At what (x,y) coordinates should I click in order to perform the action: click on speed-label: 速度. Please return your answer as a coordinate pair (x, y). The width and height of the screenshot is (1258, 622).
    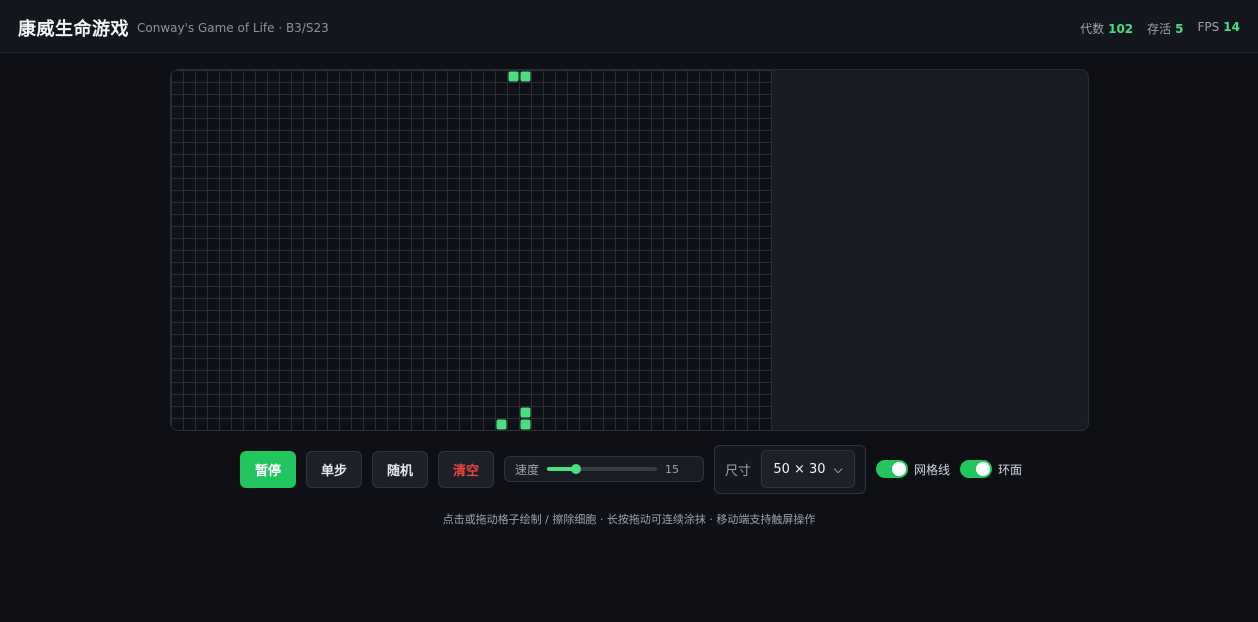
    Looking at the image, I should click on (527, 469).